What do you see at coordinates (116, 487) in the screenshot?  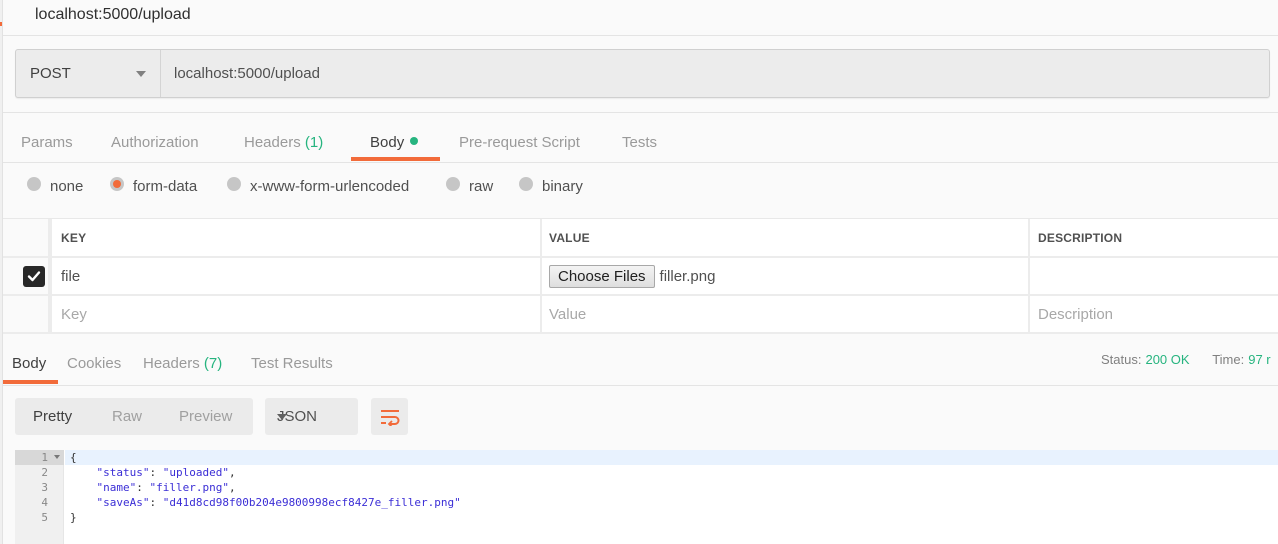 I see `json-key: "name"` at bounding box center [116, 487].